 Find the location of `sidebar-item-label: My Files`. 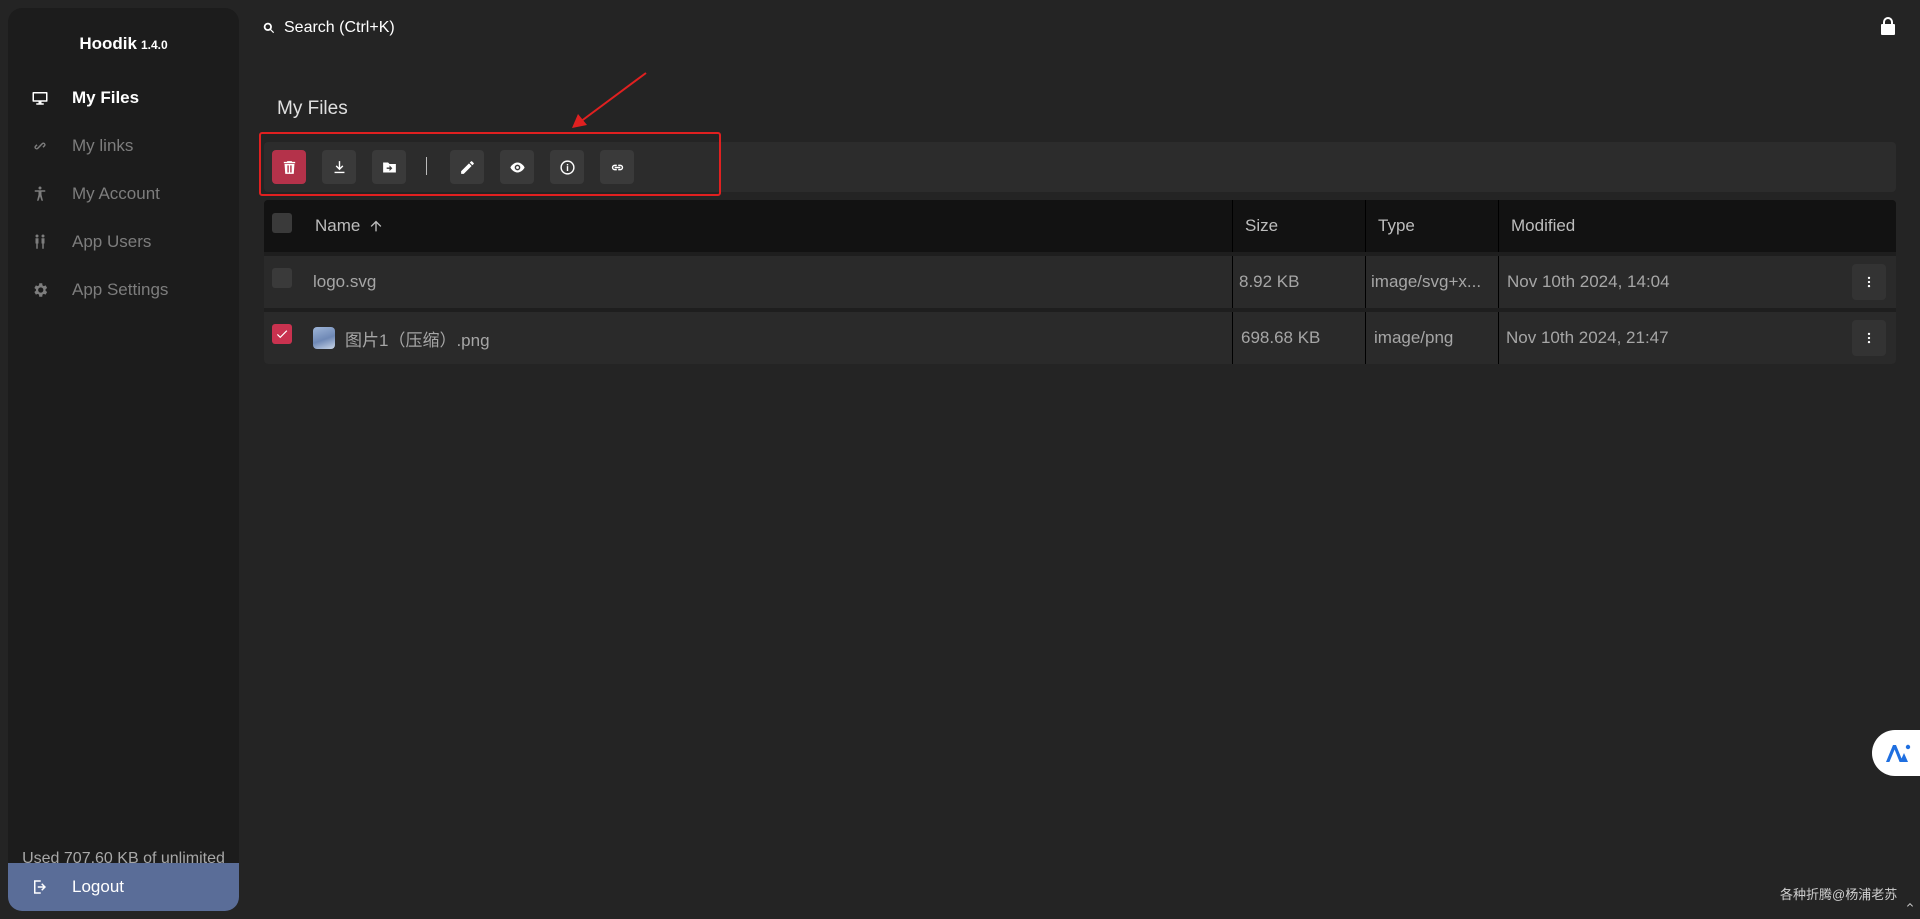

sidebar-item-label: My Files is located at coordinates (106, 97).